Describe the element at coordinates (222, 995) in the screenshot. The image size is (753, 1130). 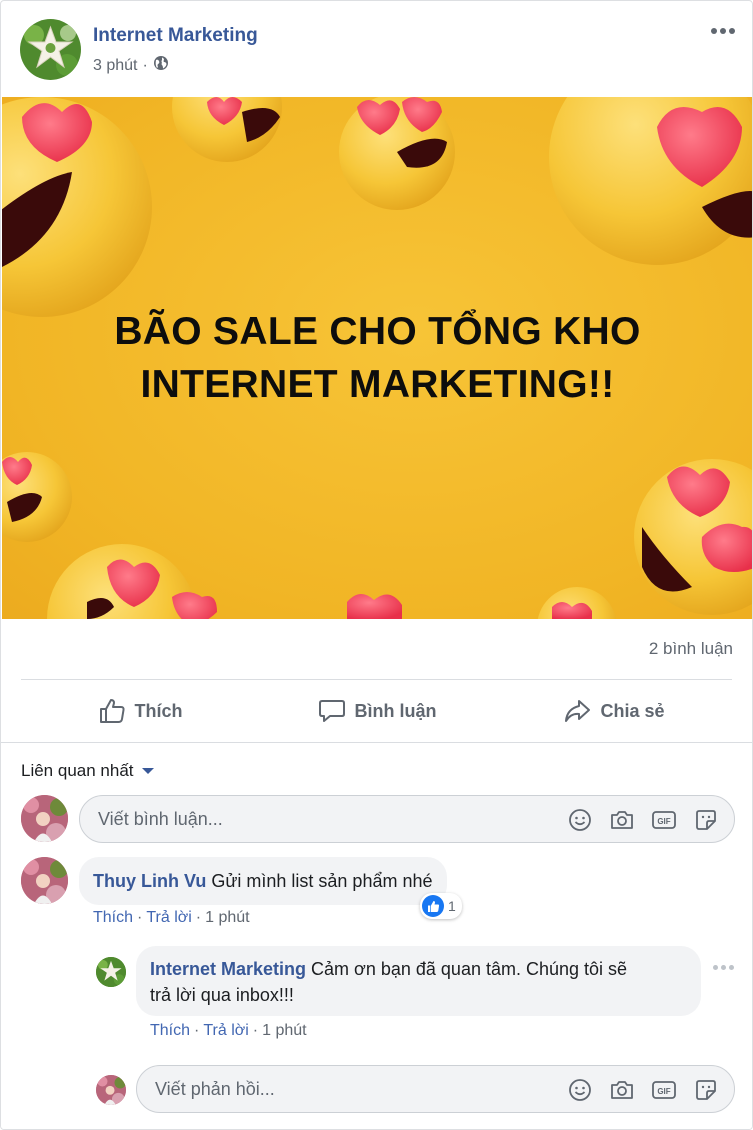
I see `reply-text-line2: trả lời qua inbox!!!` at that location.